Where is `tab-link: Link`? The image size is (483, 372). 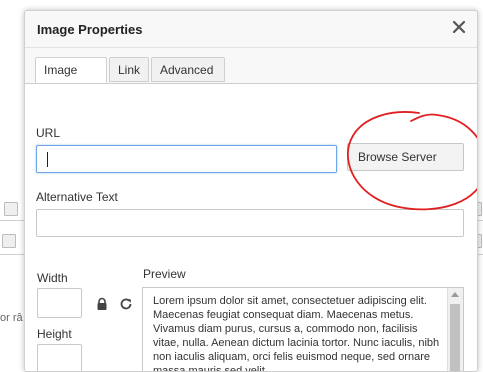 tab-link: Link is located at coordinates (129, 69).